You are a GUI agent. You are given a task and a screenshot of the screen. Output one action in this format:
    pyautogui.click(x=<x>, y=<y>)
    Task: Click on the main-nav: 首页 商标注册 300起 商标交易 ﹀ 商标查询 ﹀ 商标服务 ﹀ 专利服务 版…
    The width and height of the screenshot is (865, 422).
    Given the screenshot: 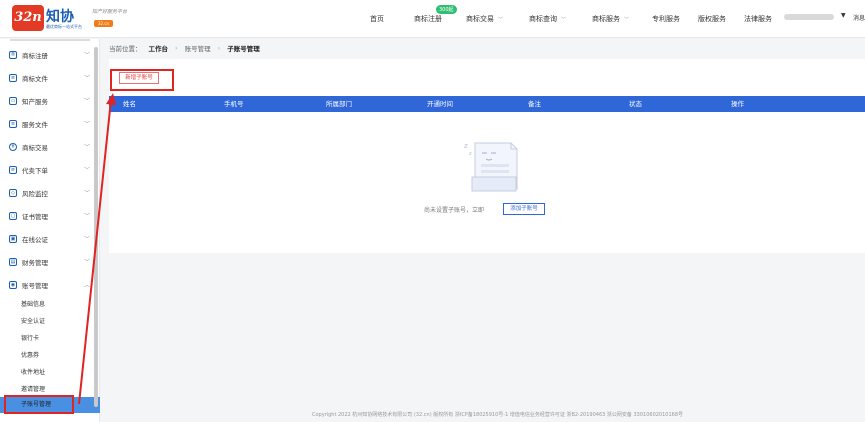 What is the action you would take?
    pyautogui.click(x=580, y=19)
    